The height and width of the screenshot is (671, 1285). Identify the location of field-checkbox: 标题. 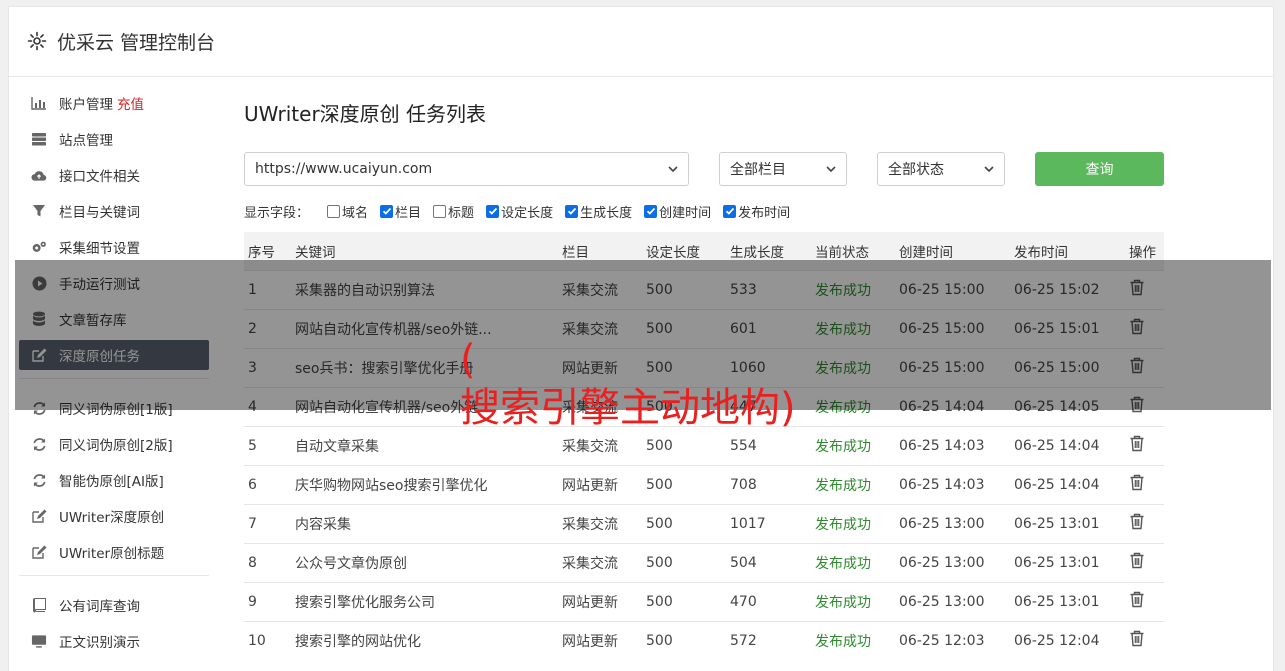
(453, 211).